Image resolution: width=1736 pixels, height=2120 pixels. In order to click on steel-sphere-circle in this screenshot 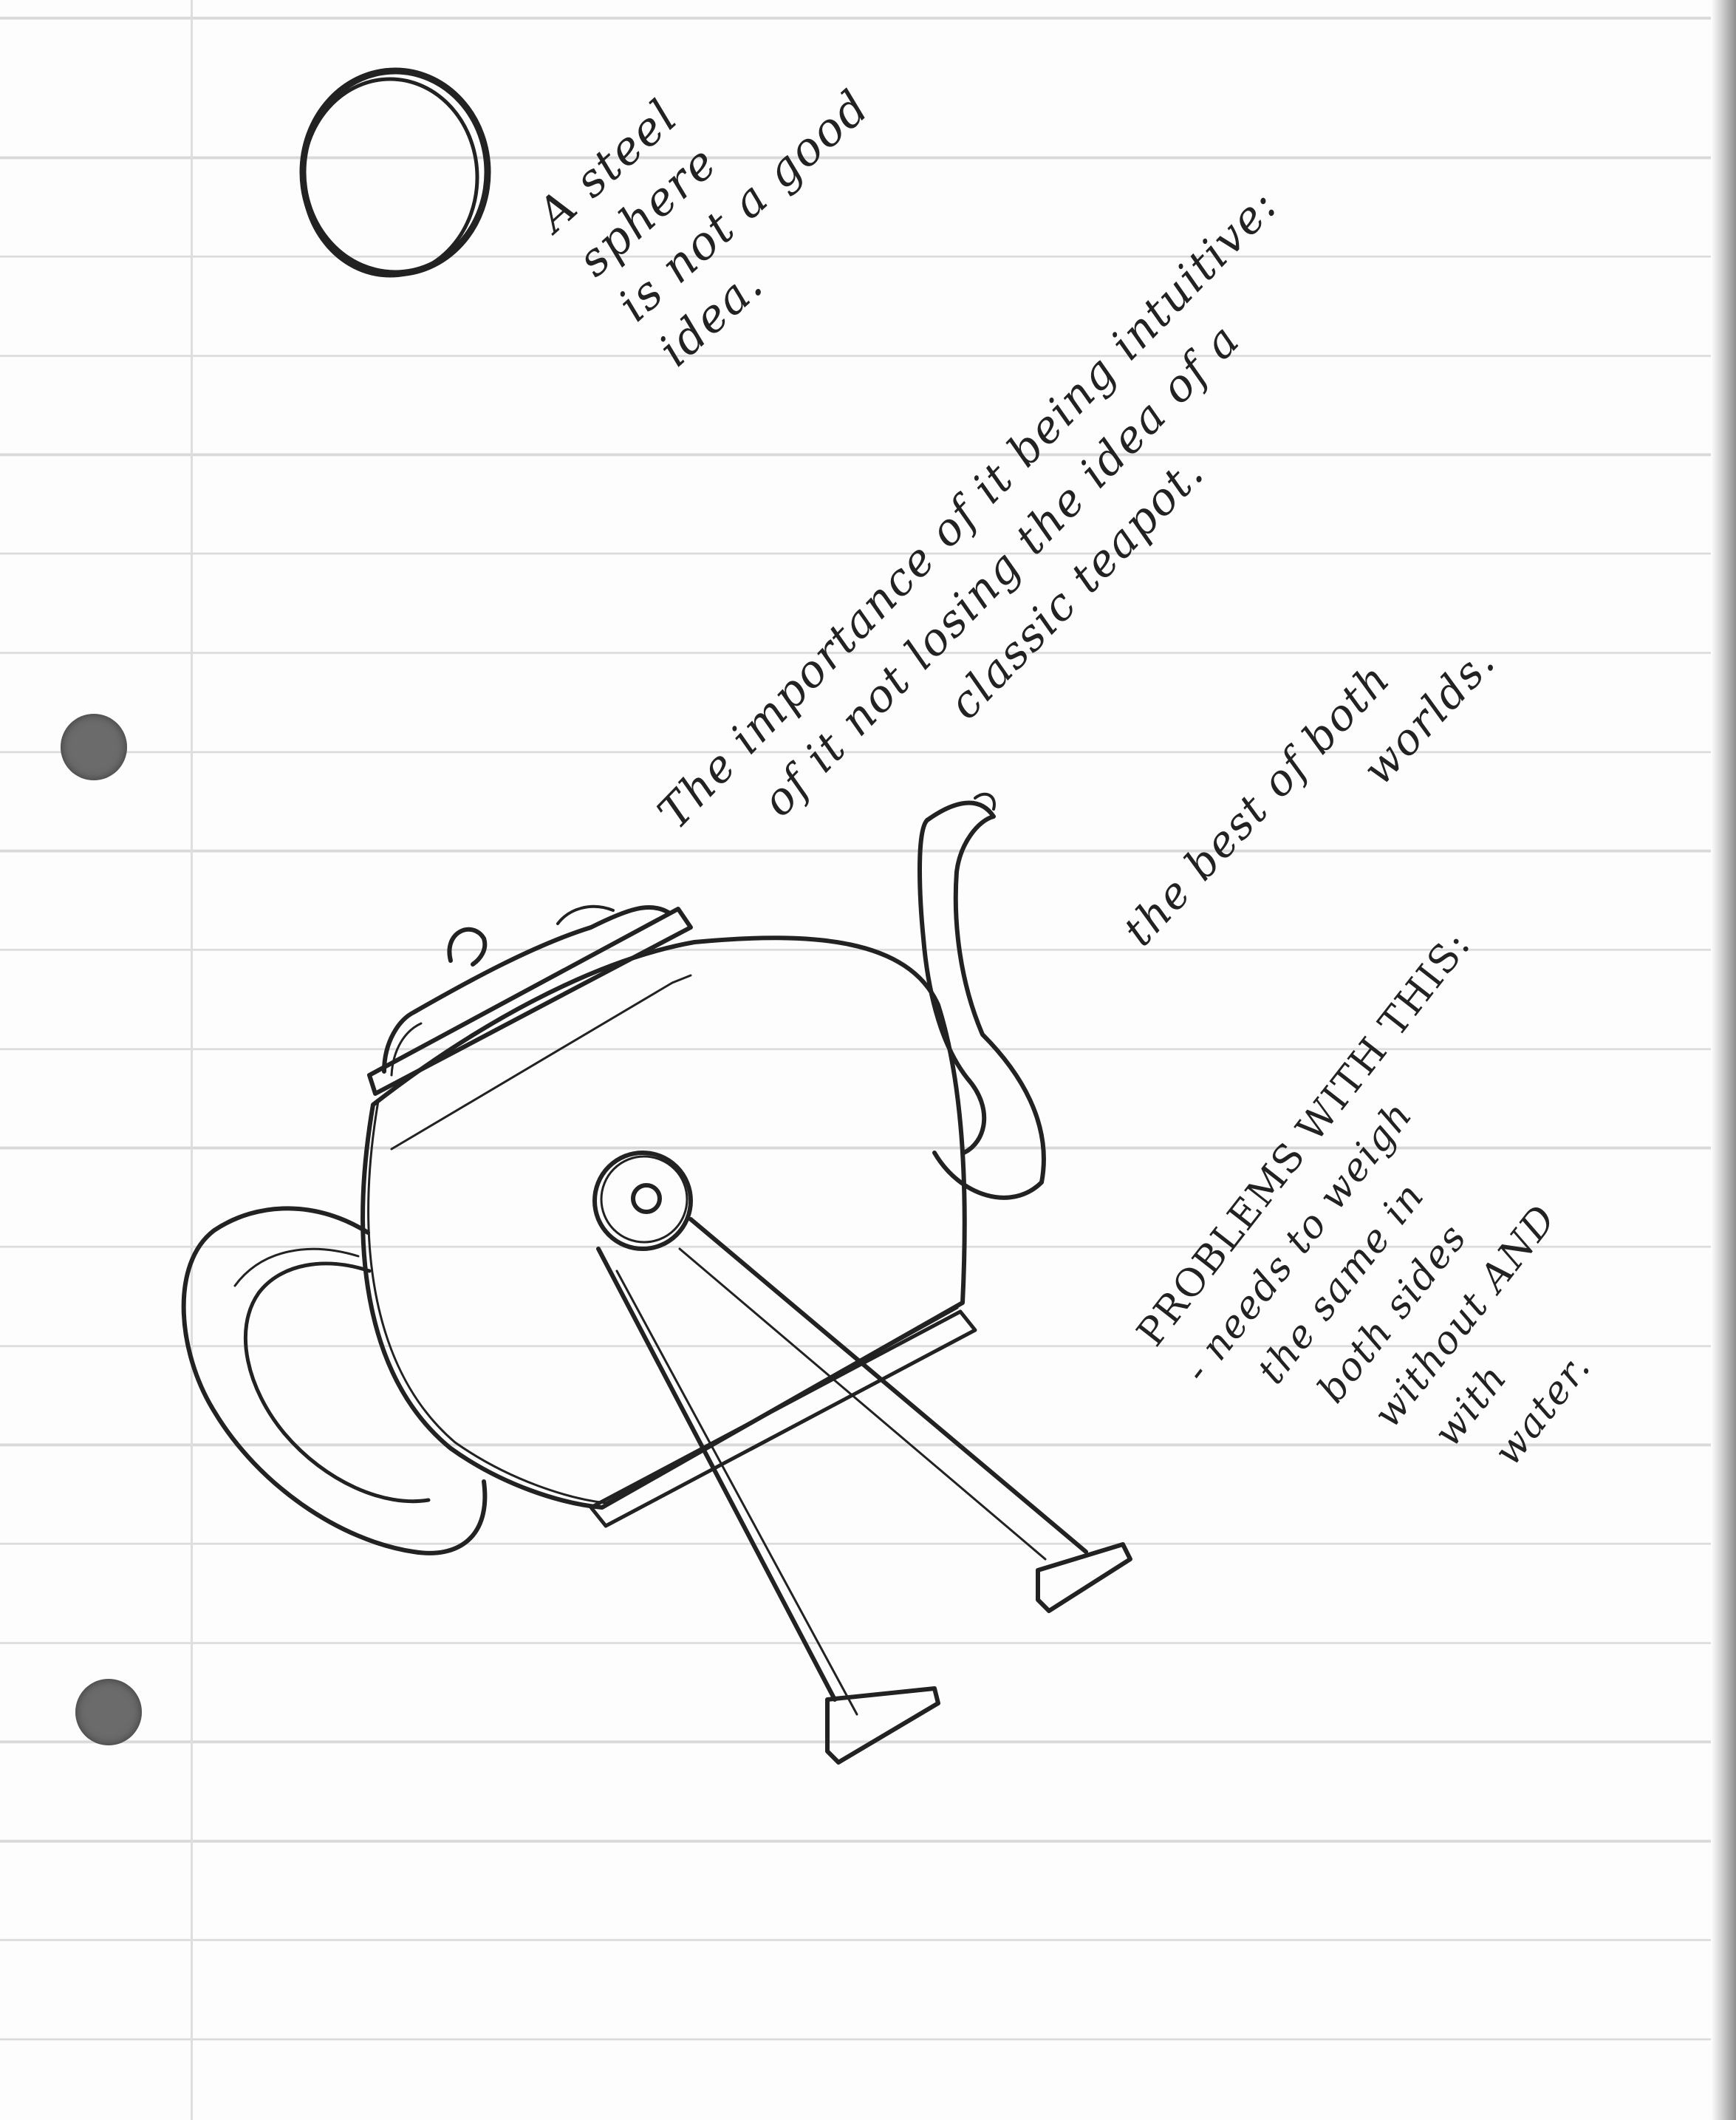, I will do `click(395, 173)`.